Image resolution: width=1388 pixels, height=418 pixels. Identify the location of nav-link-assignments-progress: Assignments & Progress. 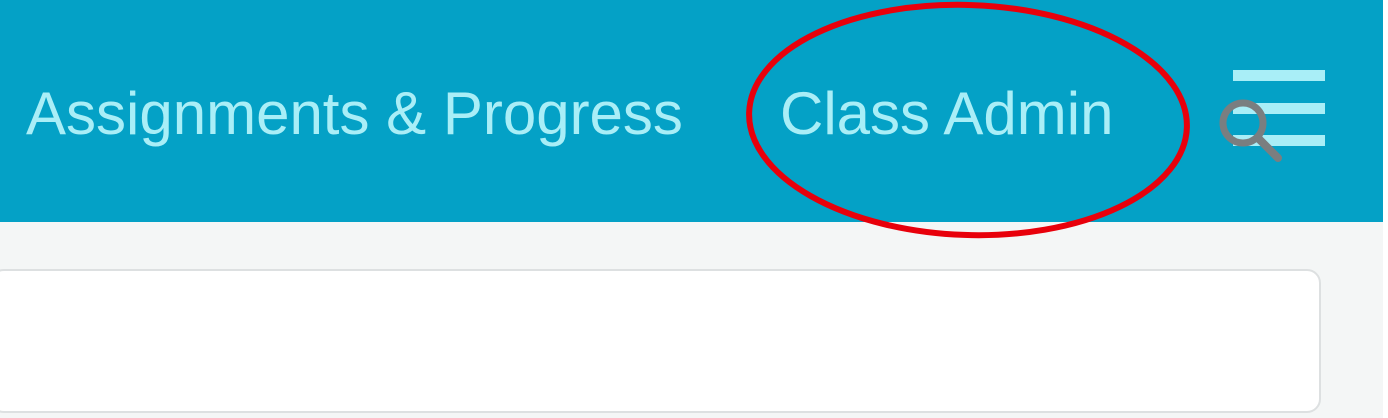
(354, 114).